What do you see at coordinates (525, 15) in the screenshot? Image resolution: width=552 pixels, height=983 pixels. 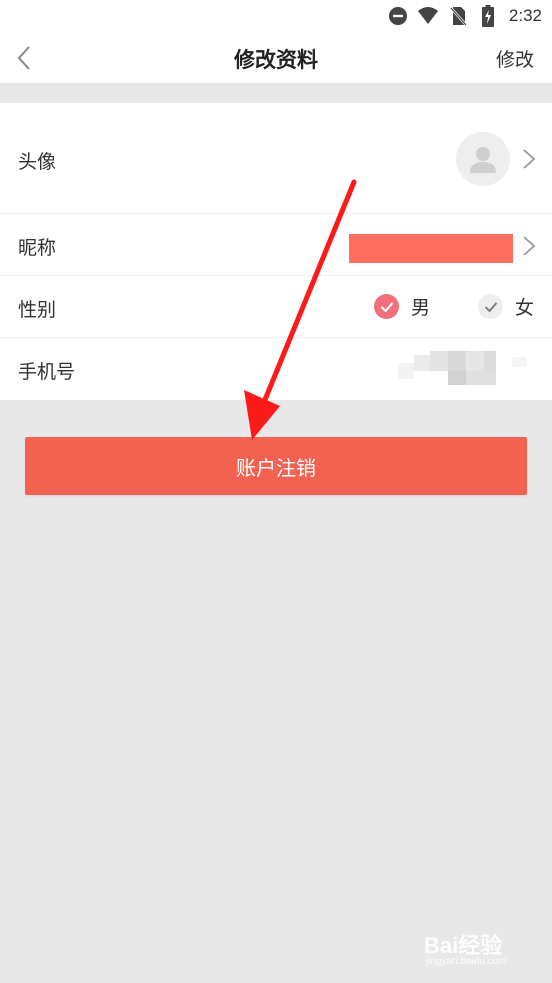 I see `status-time: 2:32` at bounding box center [525, 15].